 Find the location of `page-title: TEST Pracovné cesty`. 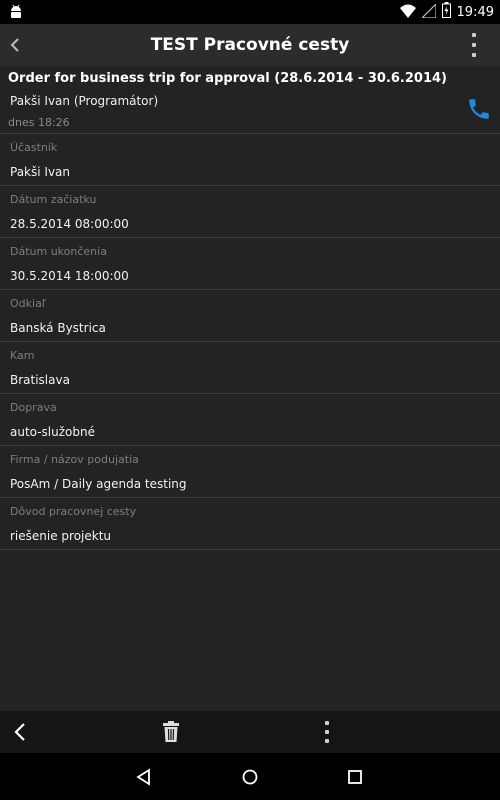

page-title: TEST Pracovné cesty is located at coordinates (250, 45).